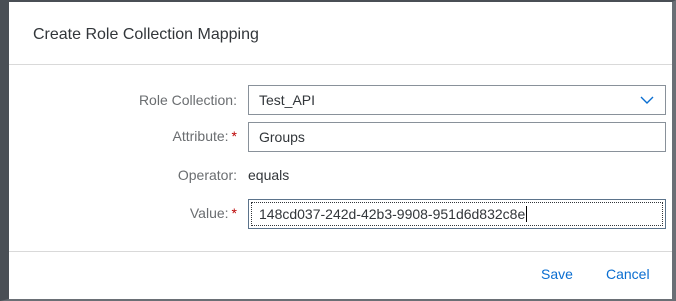 This screenshot has width=676, height=301. Describe the element at coordinates (527, 214) in the screenshot. I see `text-caret` at that location.